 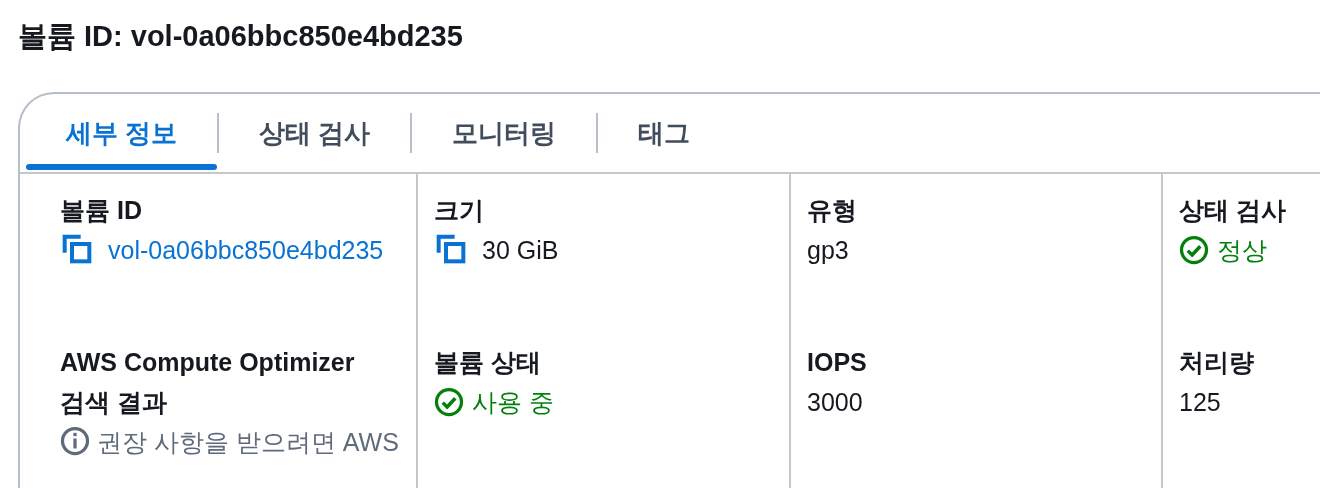 What do you see at coordinates (837, 362) in the screenshot?
I see `field-label: IOPS` at bounding box center [837, 362].